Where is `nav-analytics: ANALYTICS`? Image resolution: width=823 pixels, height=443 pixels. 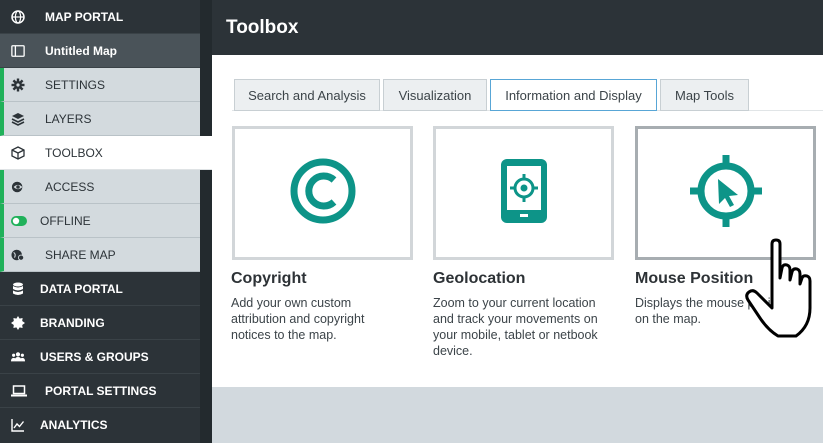
nav-analytics: ANALYTICS is located at coordinates (100, 425).